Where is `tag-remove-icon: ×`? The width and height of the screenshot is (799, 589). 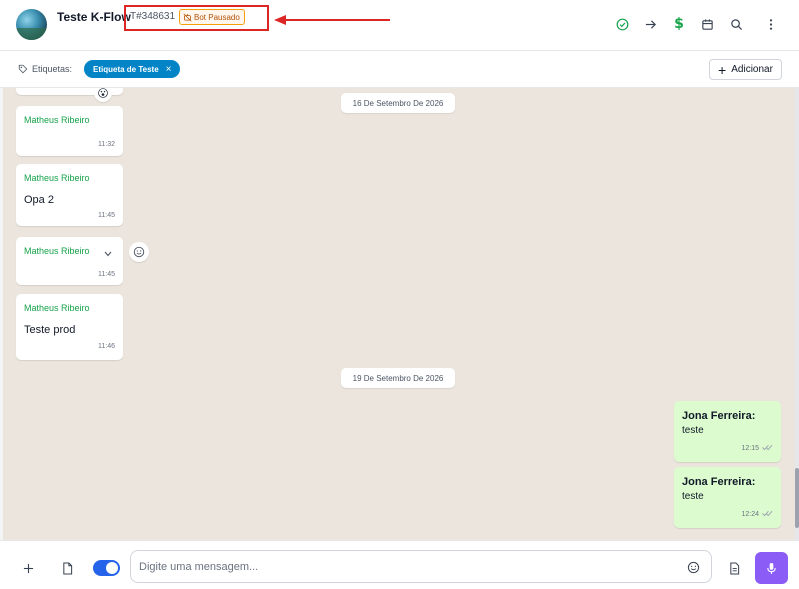
tag-remove-icon: × is located at coordinates (169, 69).